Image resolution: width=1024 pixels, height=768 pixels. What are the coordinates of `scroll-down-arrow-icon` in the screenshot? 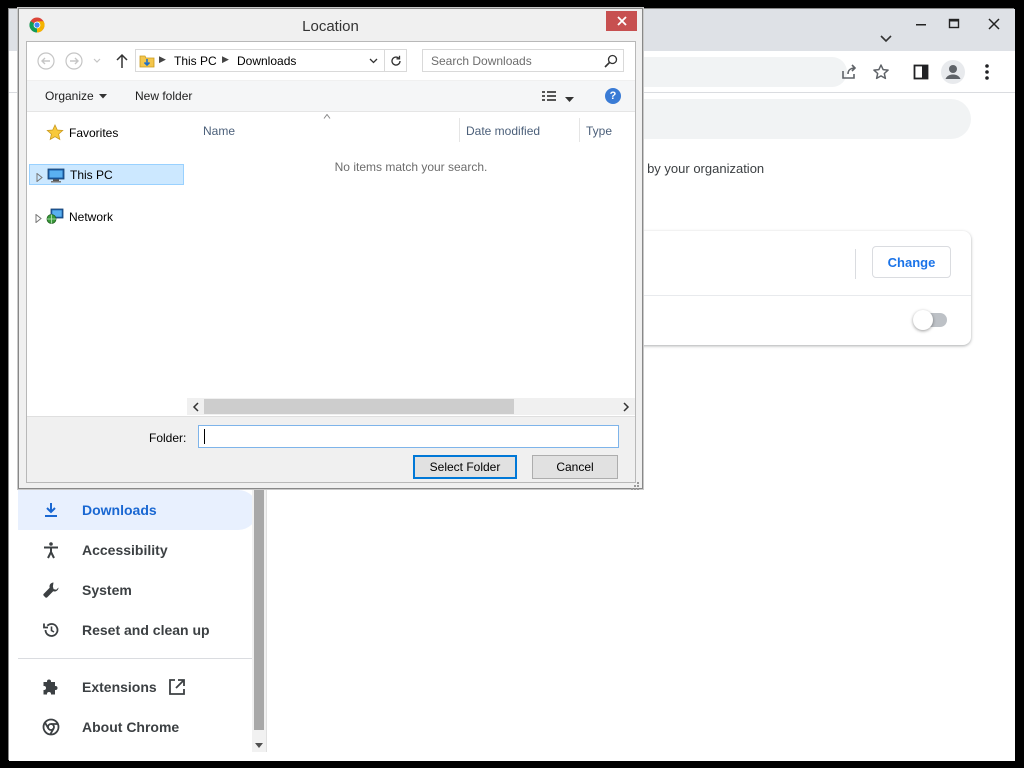 It's located at (259, 745).